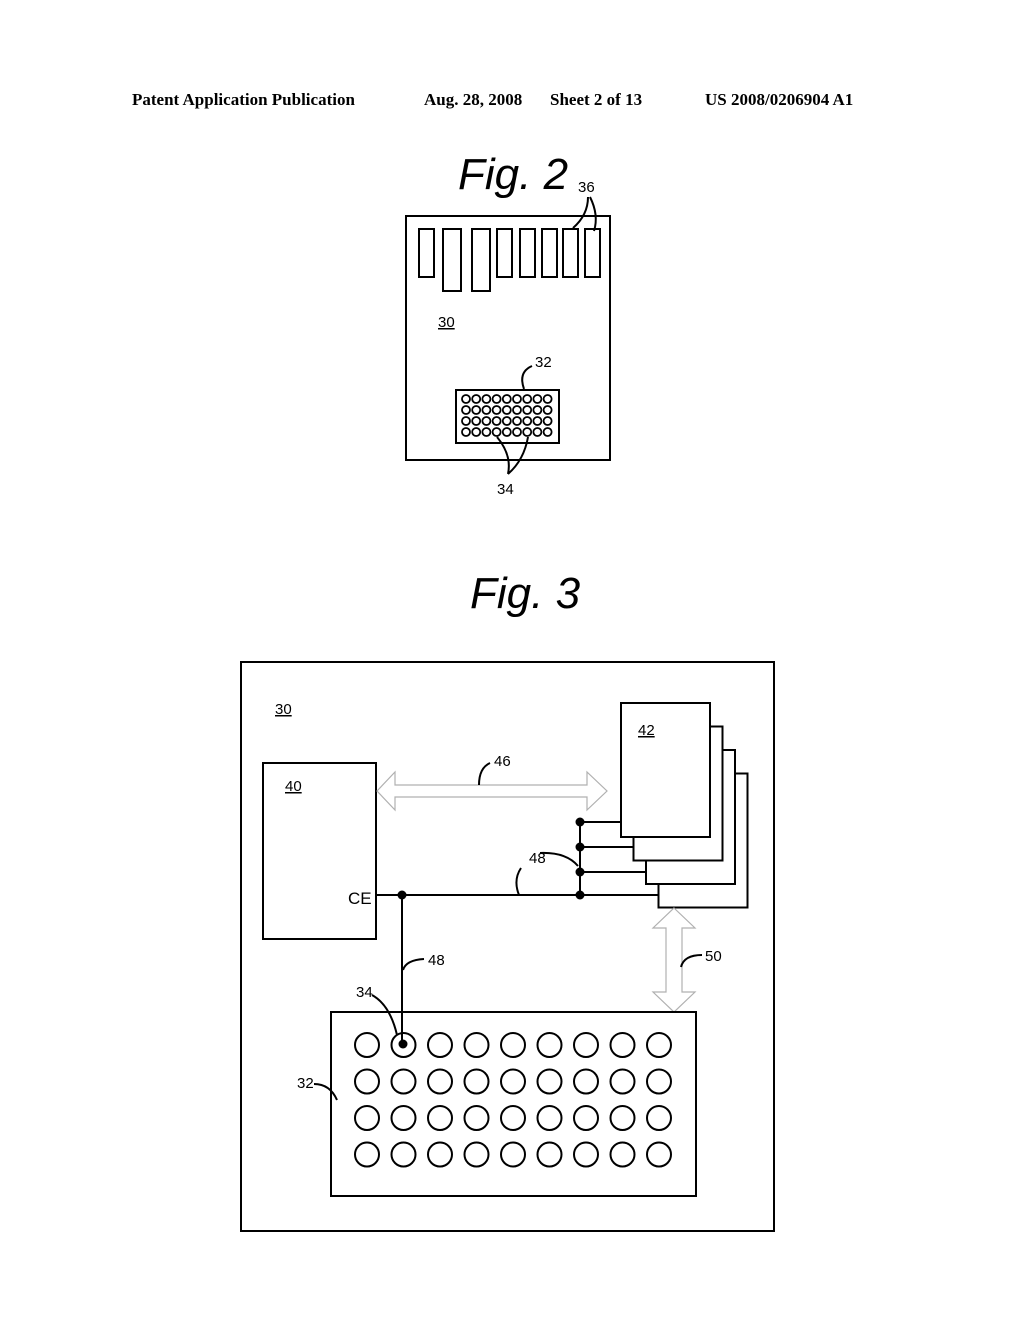 The width and height of the screenshot is (1024, 1320). Describe the element at coordinates (413, 964) in the screenshot. I see `leader-48-bottom` at that location.